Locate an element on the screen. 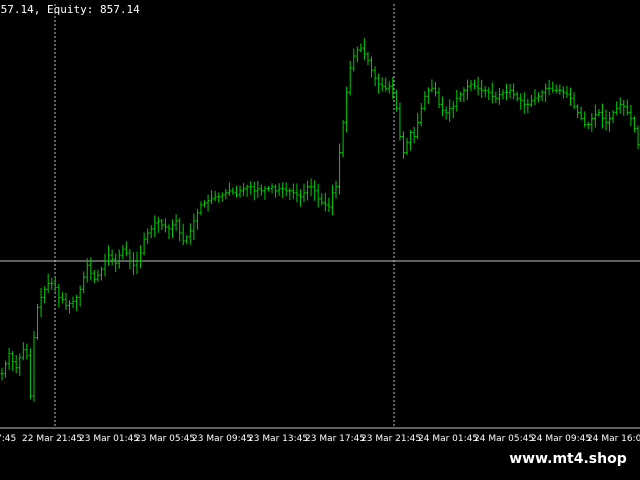 The height and width of the screenshot is (480, 640). time-axis-label: 23 Mar 13:45 is located at coordinates (278, 439).